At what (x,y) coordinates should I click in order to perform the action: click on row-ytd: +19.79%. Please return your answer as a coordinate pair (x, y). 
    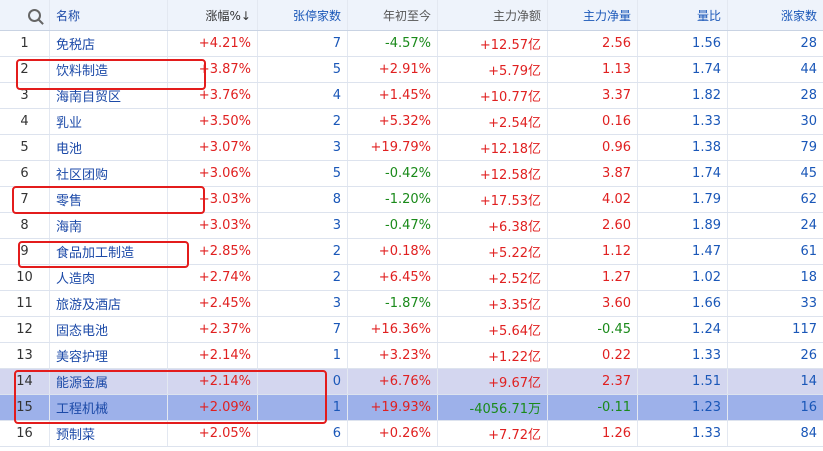
    Looking at the image, I should click on (393, 147).